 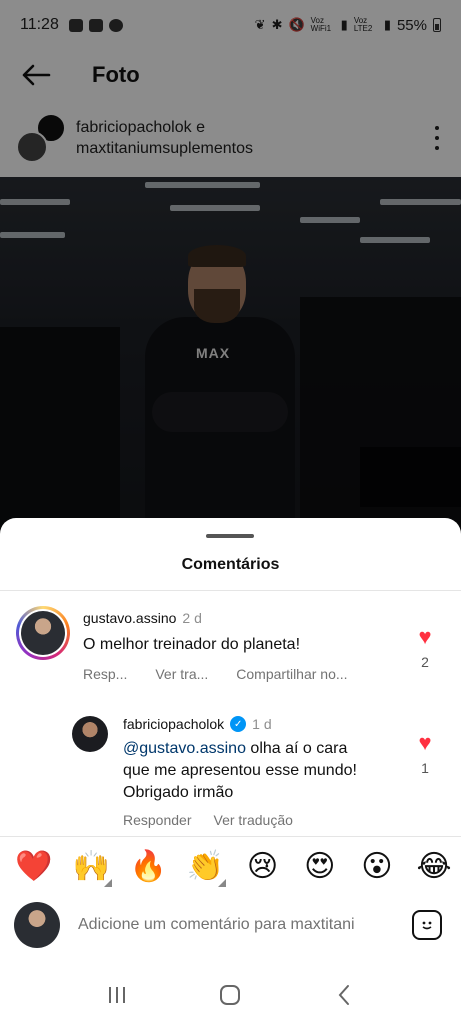 I want to click on back-icon, so click(x=344, y=995).